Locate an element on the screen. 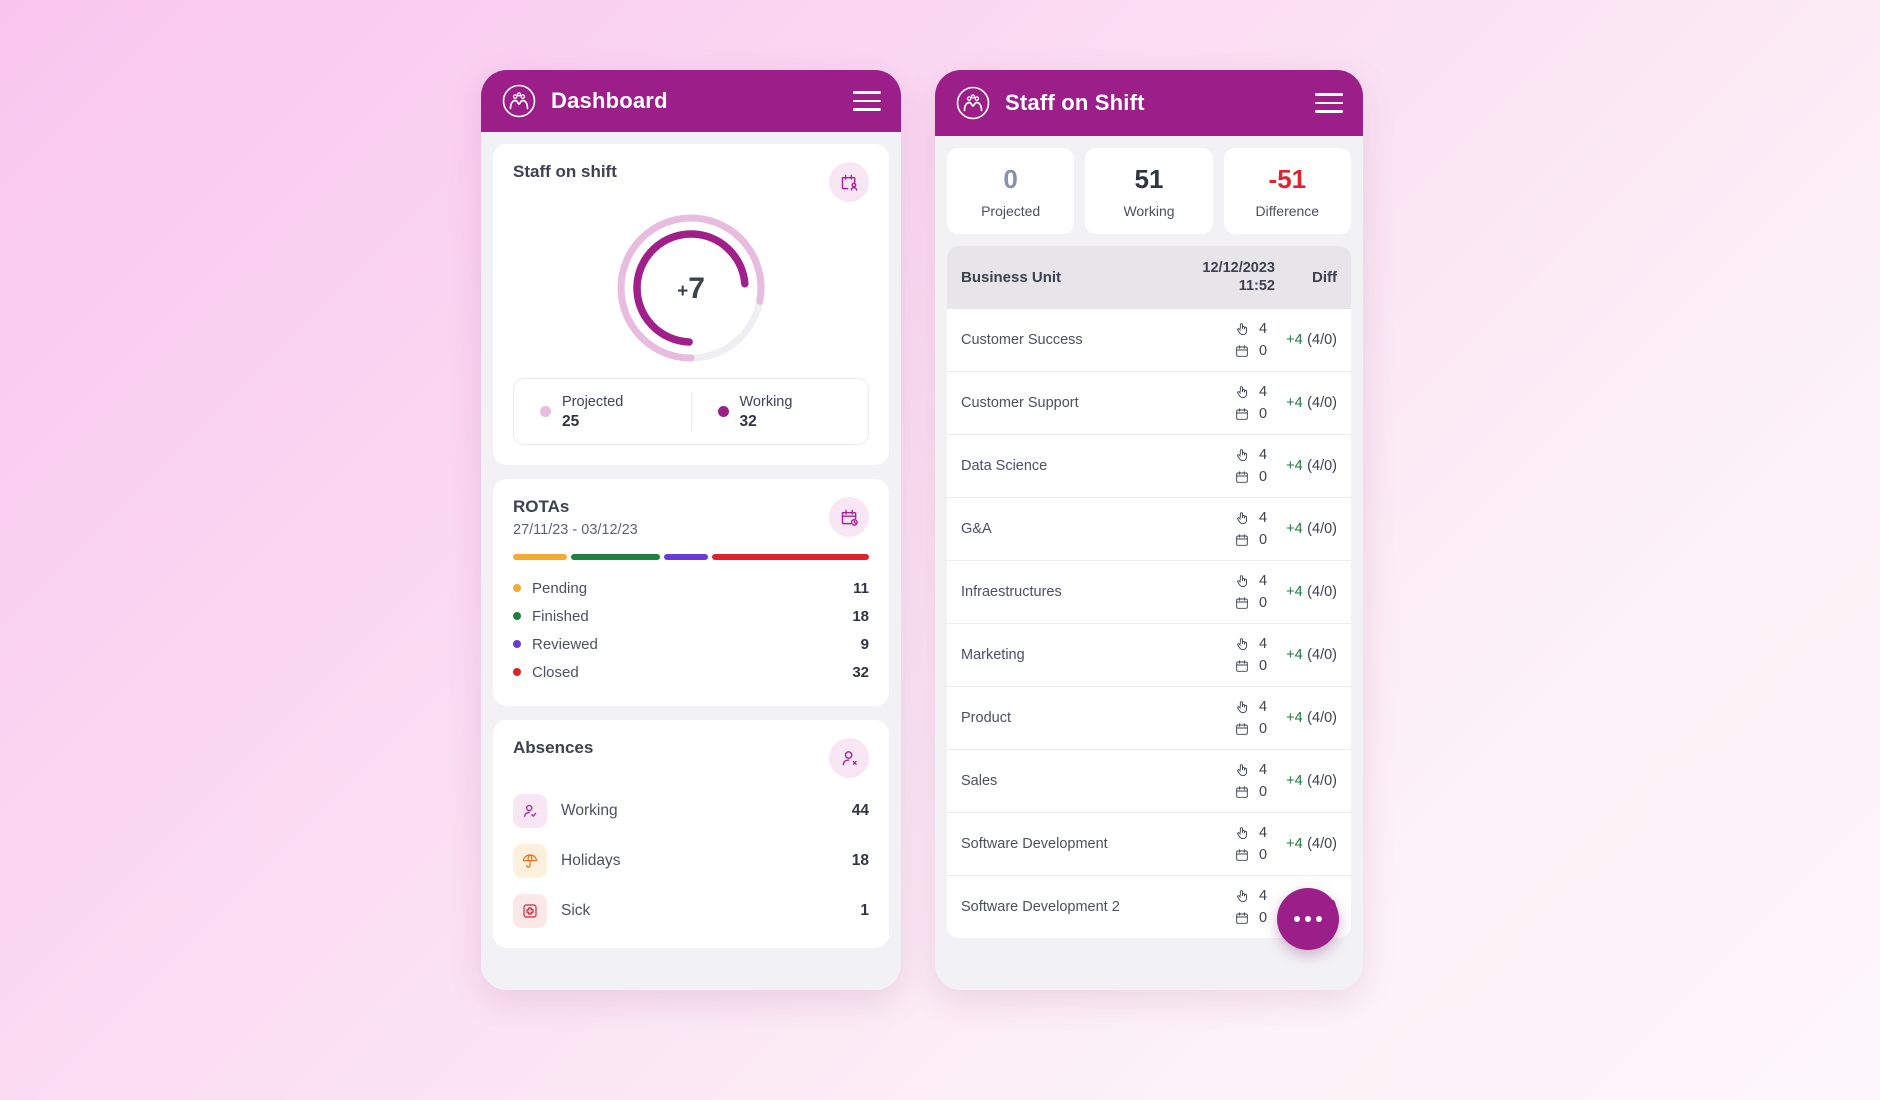 The height and width of the screenshot is (1100, 1880). rotas-row-closed: Closed 32 is located at coordinates (691, 672).